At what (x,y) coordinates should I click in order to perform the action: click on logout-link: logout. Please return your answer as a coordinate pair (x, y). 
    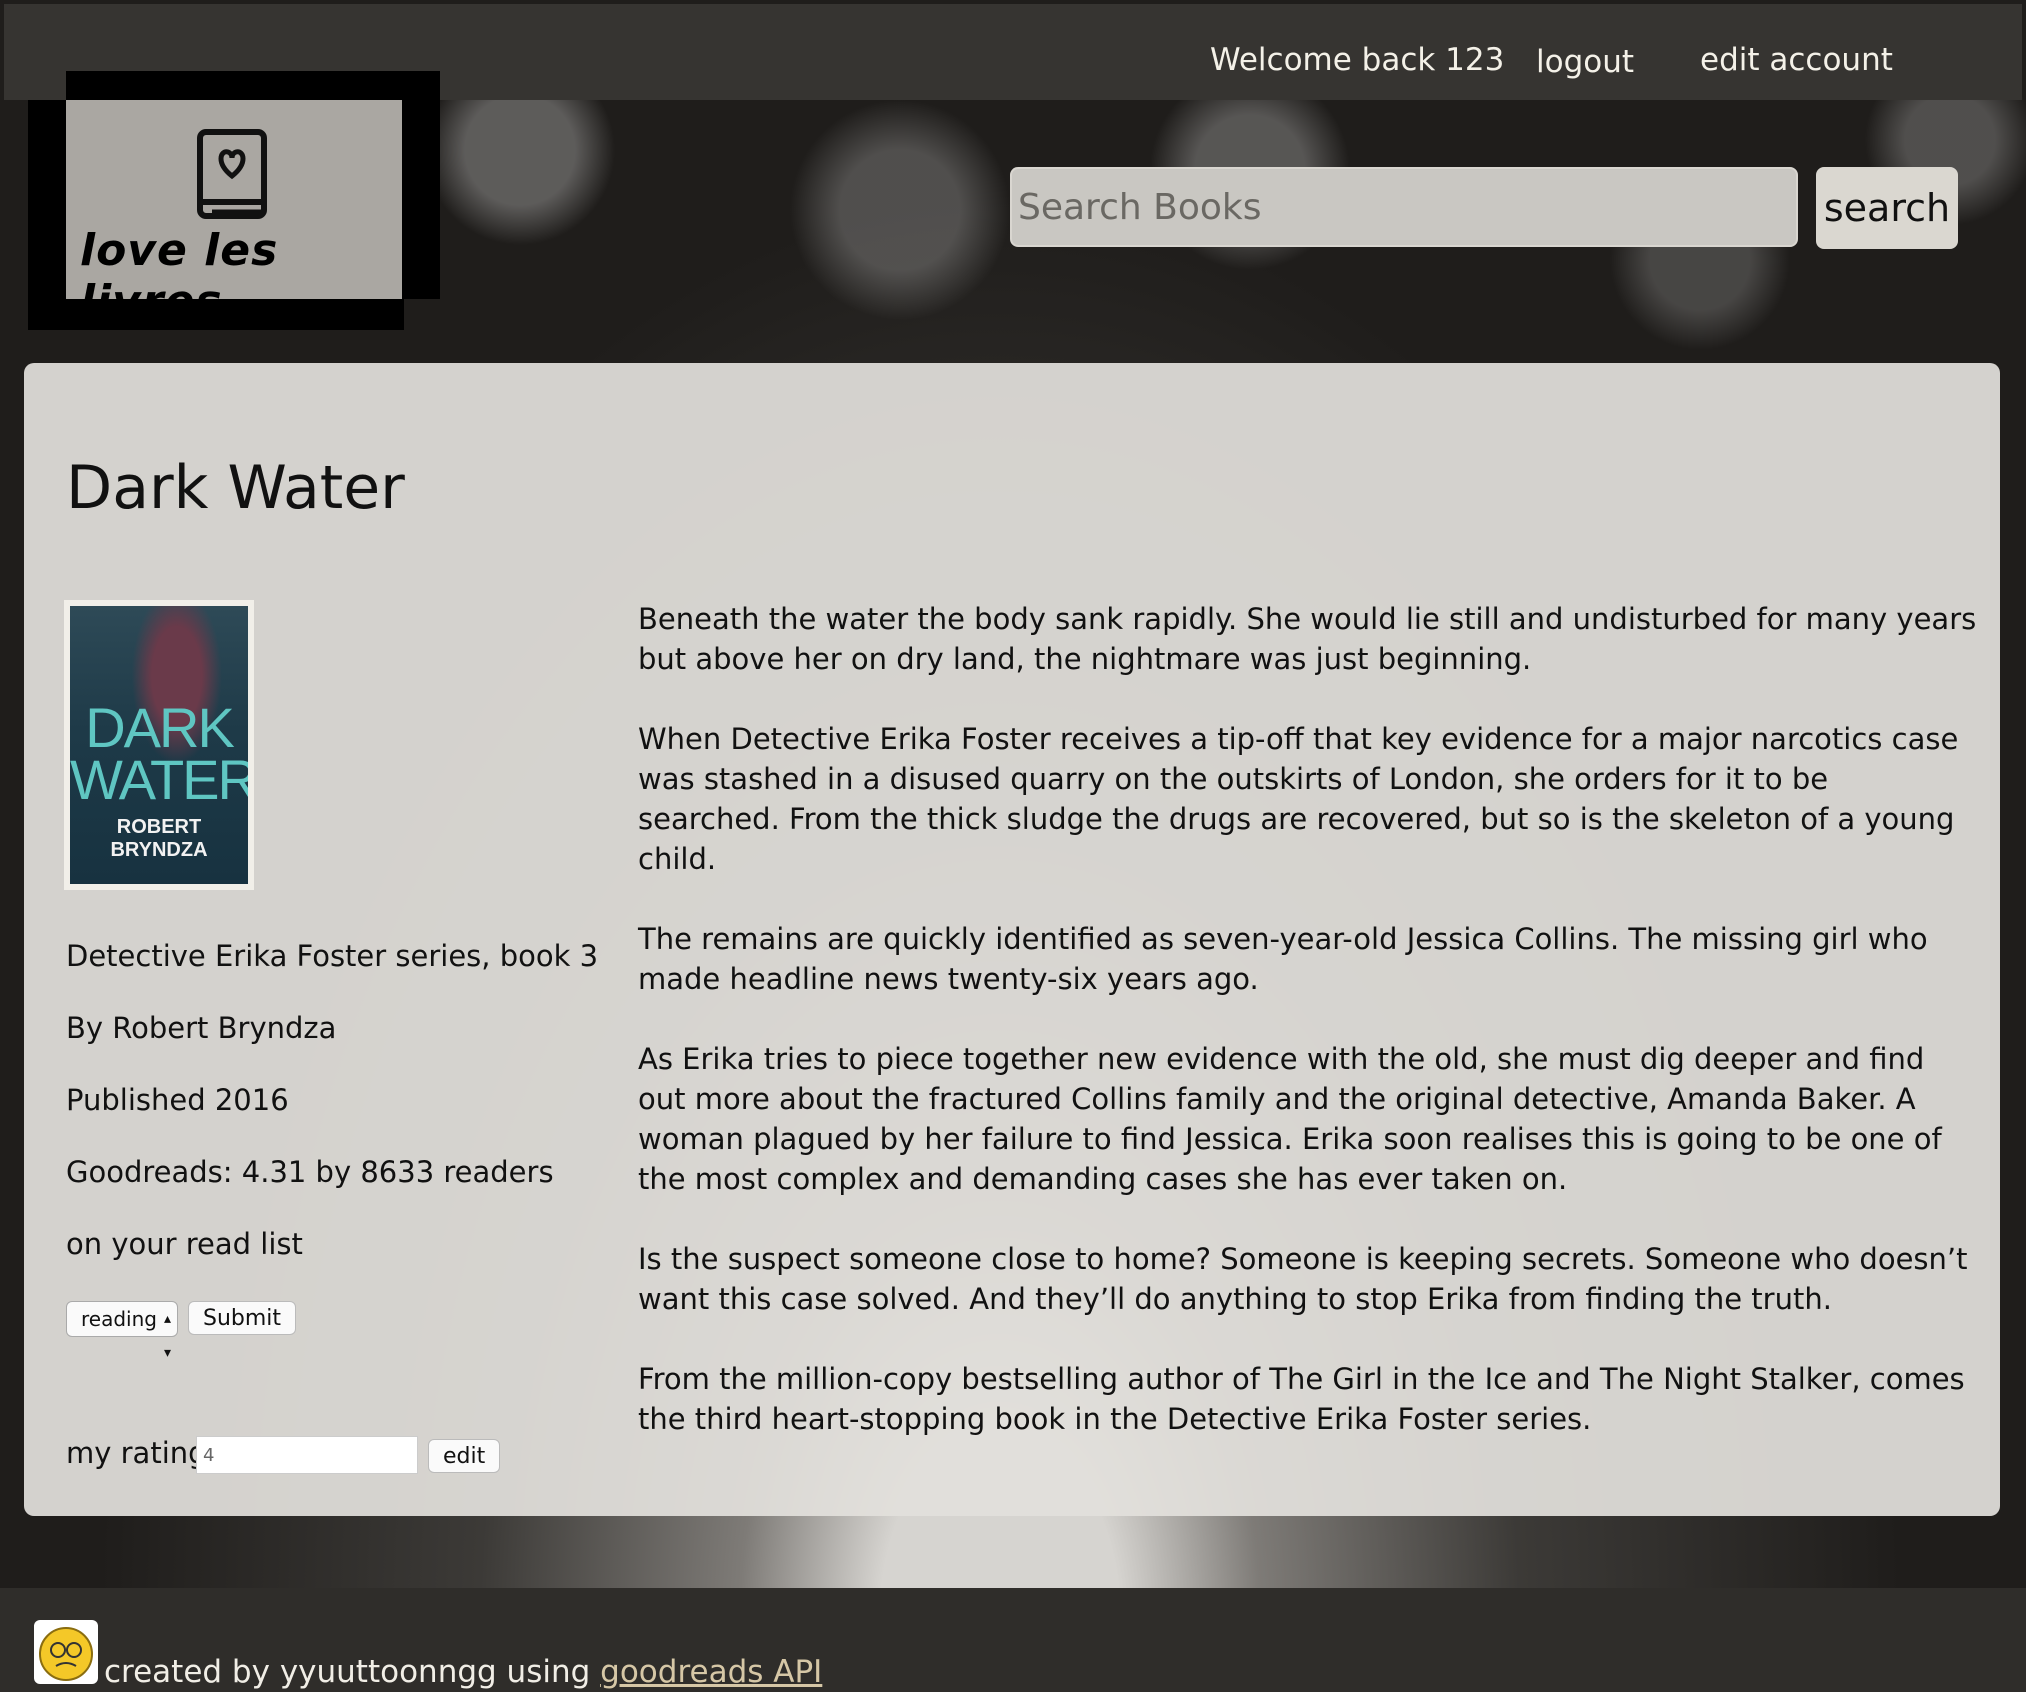
    Looking at the image, I should click on (1585, 62).